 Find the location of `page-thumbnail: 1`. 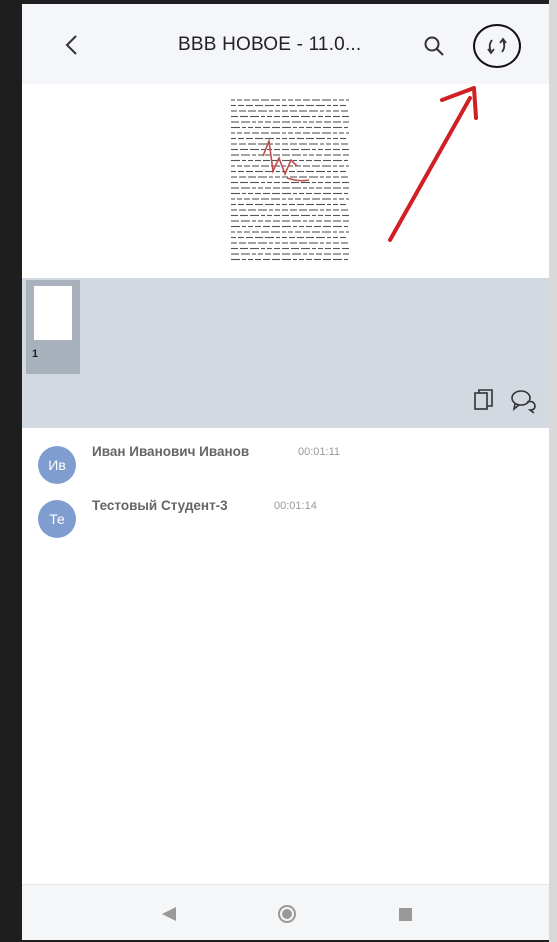

page-thumbnail: 1 is located at coordinates (53, 327).